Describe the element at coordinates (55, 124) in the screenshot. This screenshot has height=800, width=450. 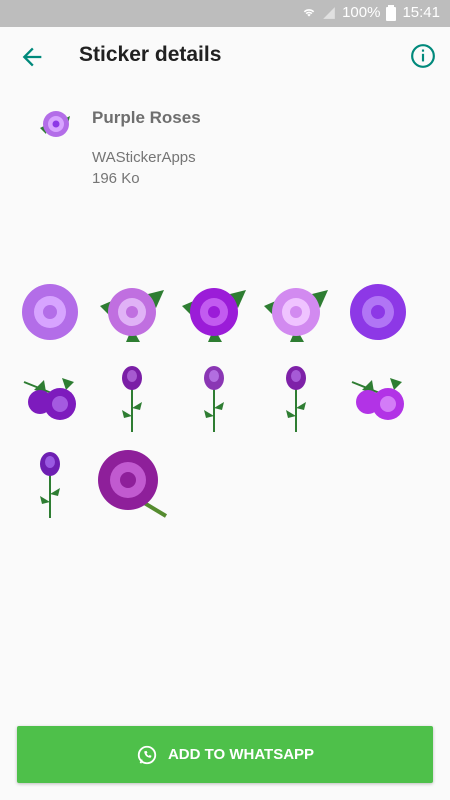
I see `pack-tray-icon` at that location.